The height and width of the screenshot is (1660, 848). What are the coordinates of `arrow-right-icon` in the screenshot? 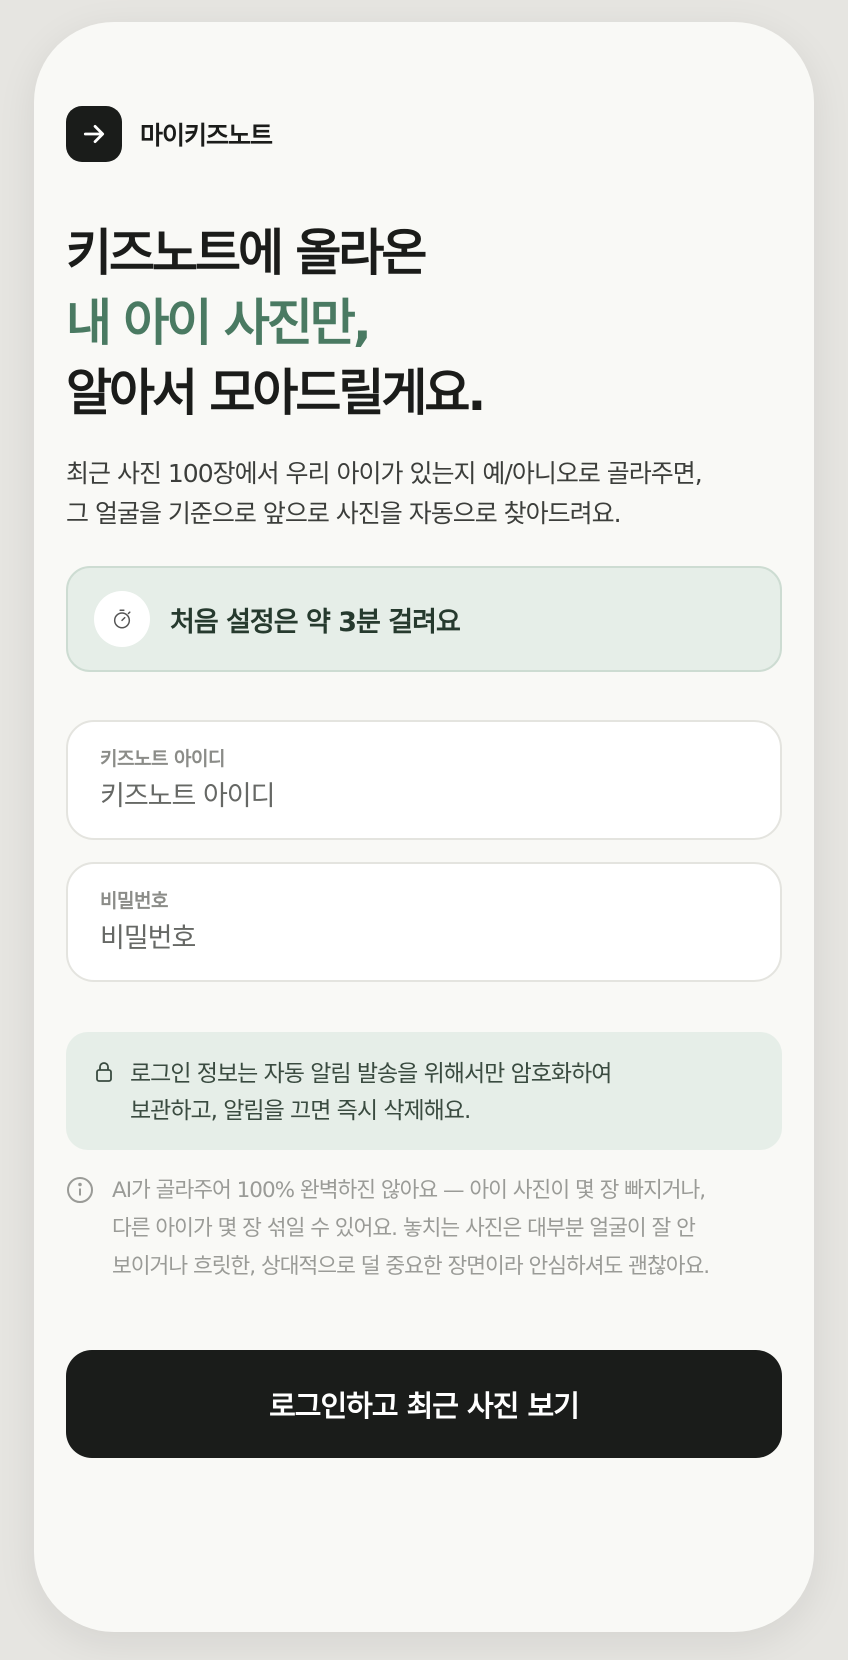 It's located at (94, 134).